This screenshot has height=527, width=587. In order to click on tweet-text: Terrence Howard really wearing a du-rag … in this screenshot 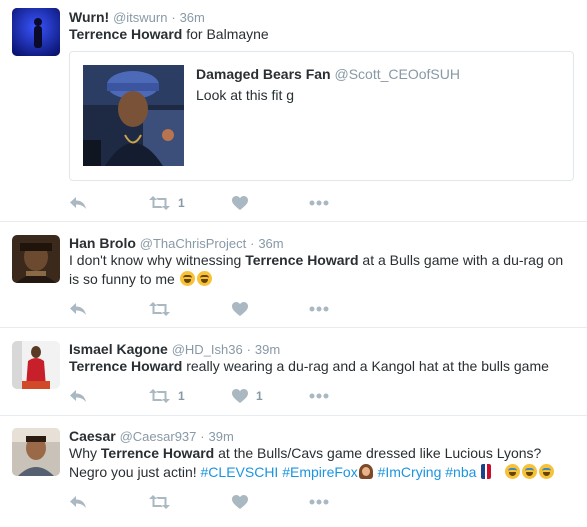, I will do `click(321, 366)`.